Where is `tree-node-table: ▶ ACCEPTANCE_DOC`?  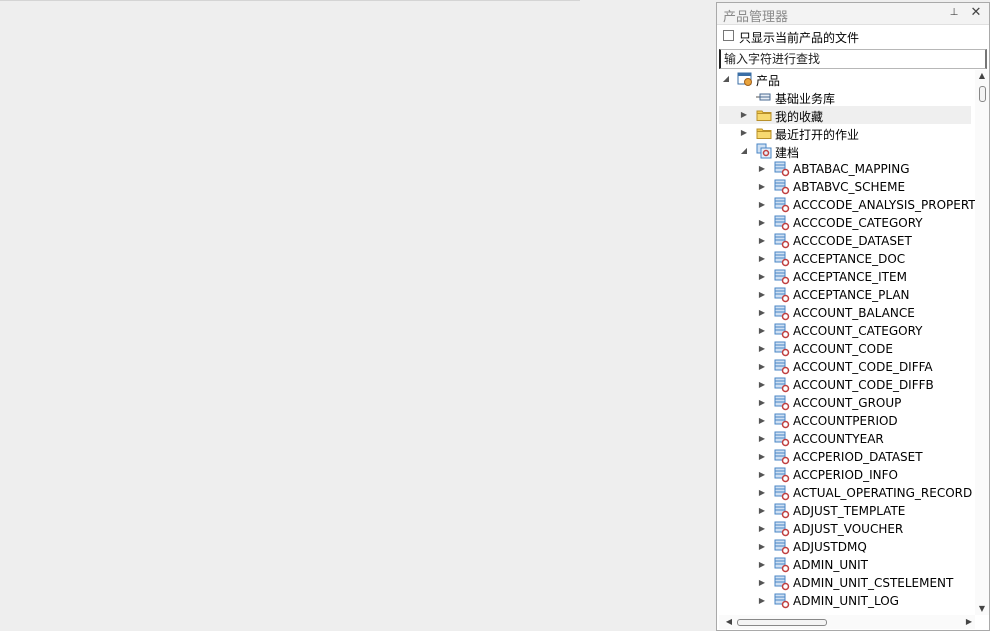 tree-node-table: ▶ ACCEPTANCE_DOC is located at coordinates (845, 259).